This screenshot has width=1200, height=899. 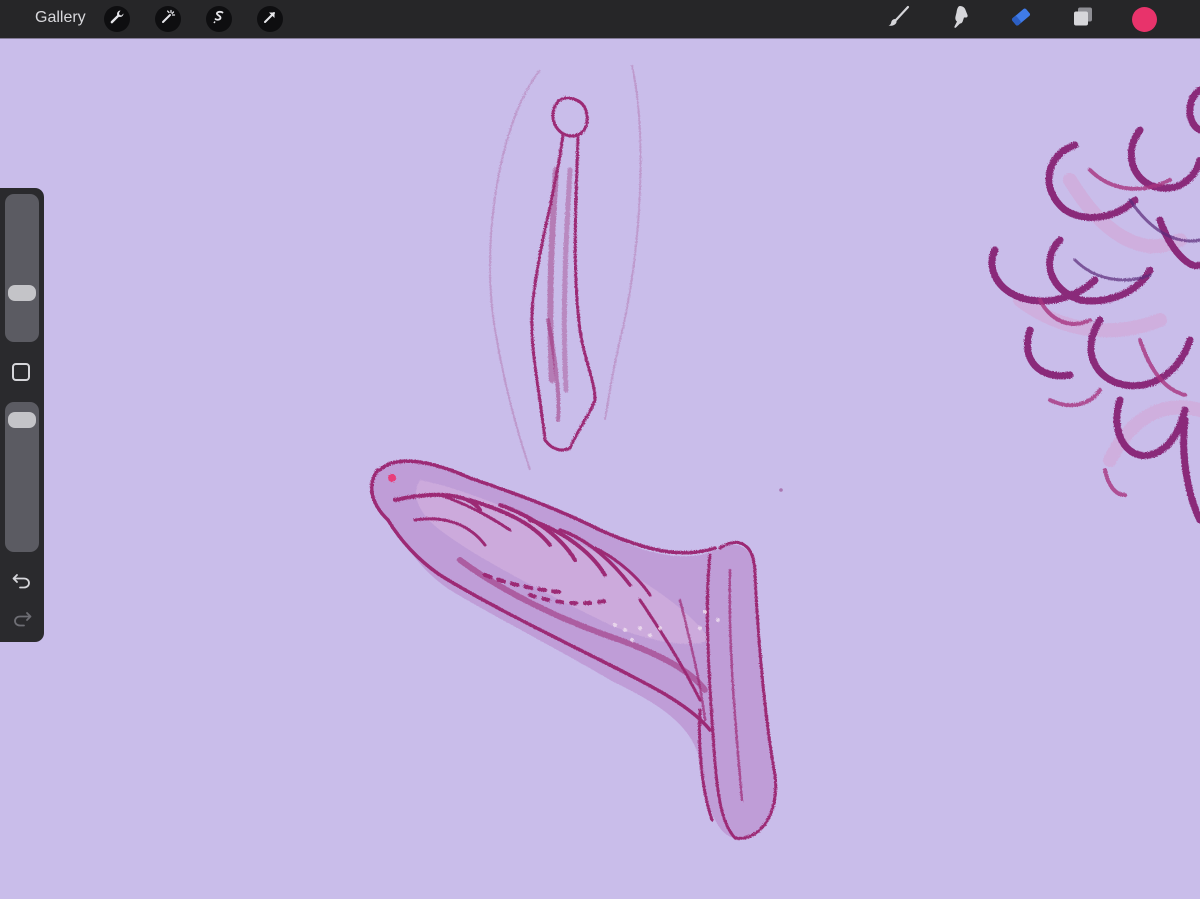 What do you see at coordinates (60, 18) in the screenshot?
I see `gallery-button: Gallery` at bounding box center [60, 18].